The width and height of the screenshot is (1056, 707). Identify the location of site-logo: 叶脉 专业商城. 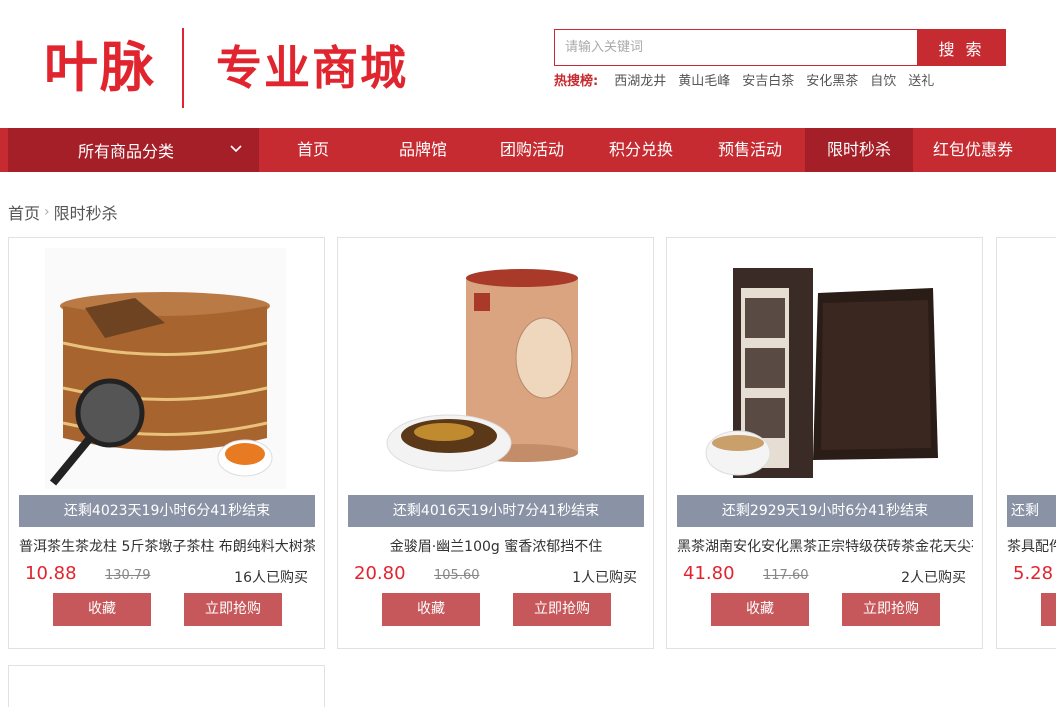
(226, 68).